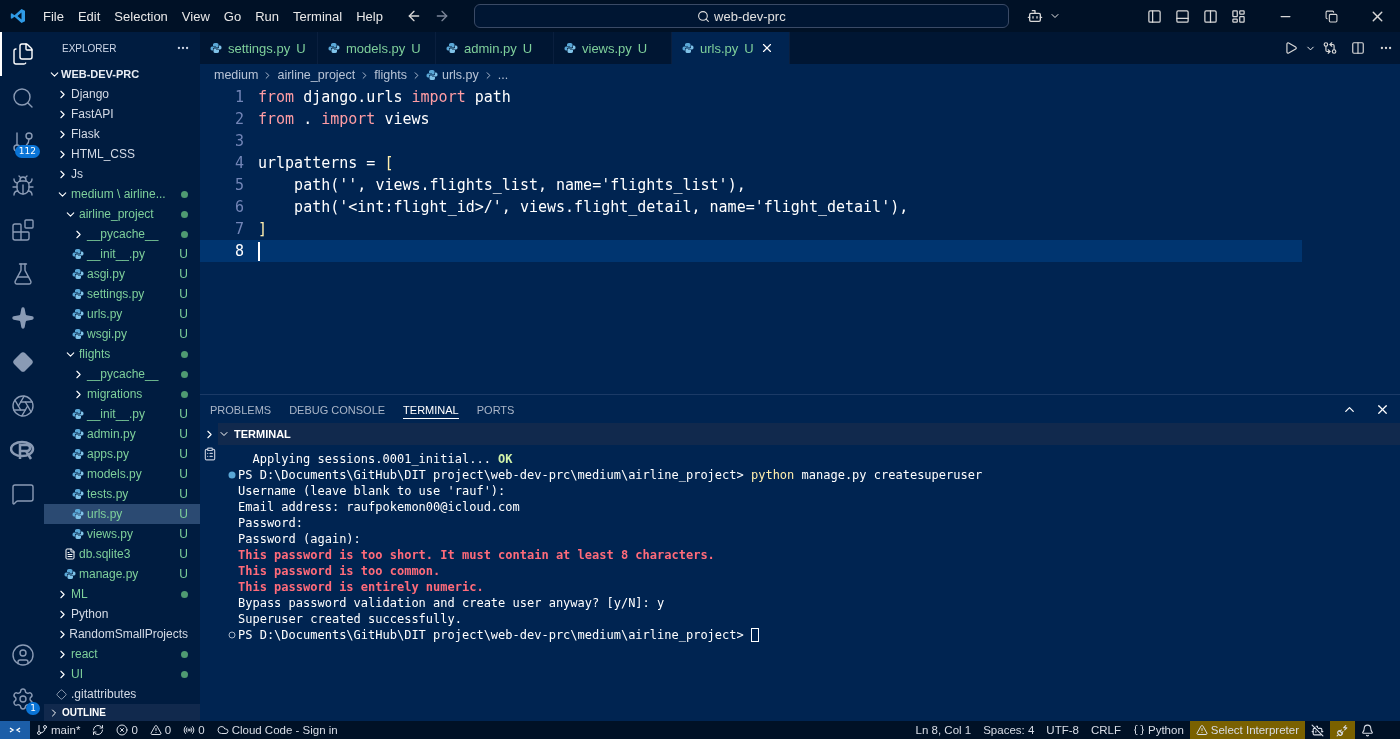 This screenshot has height=739, width=1400. Describe the element at coordinates (241, 409) in the screenshot. I see `panel-tab: PROBLEMS` at that location.